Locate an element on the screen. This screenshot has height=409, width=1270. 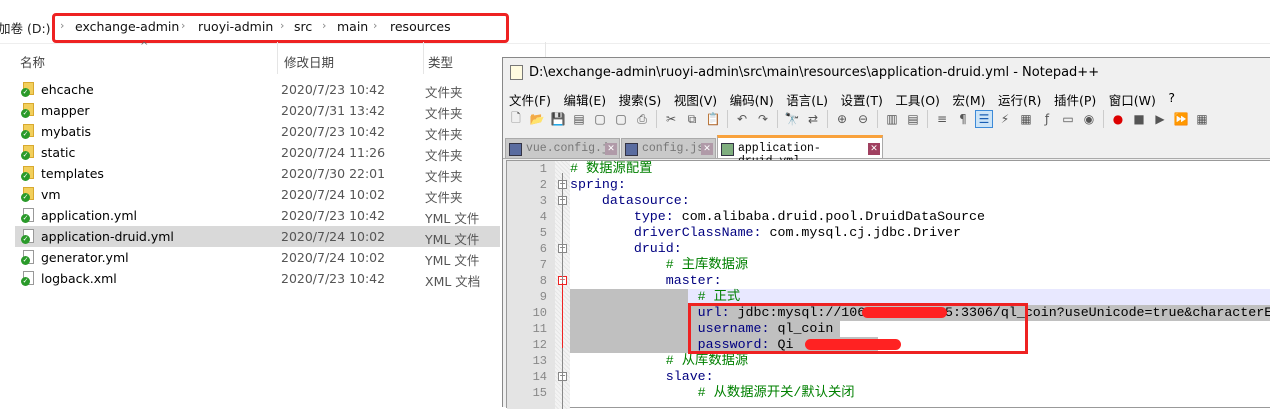
menu-item: 语言(L) is located at coordinates (807, 99).